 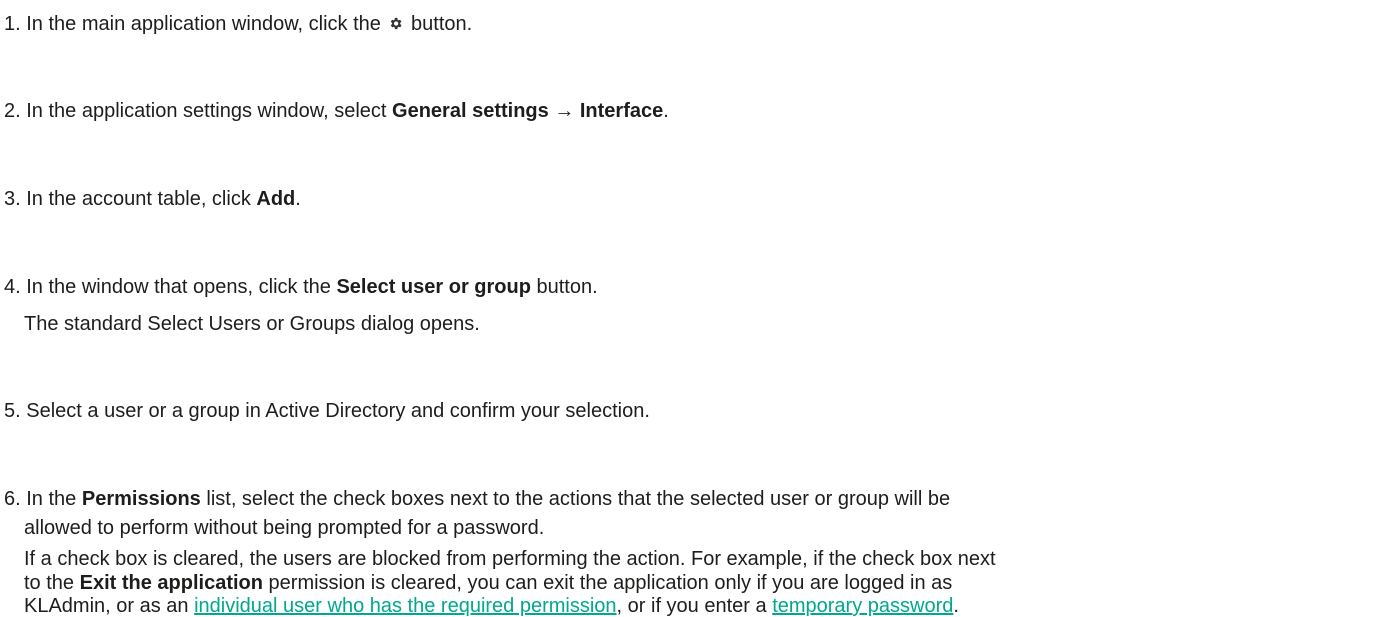 What do you see at coordinates (433, 287) in the screenshot?
I see `select-user-or-group-label: Select user or group` at bounding box center [433, 287].